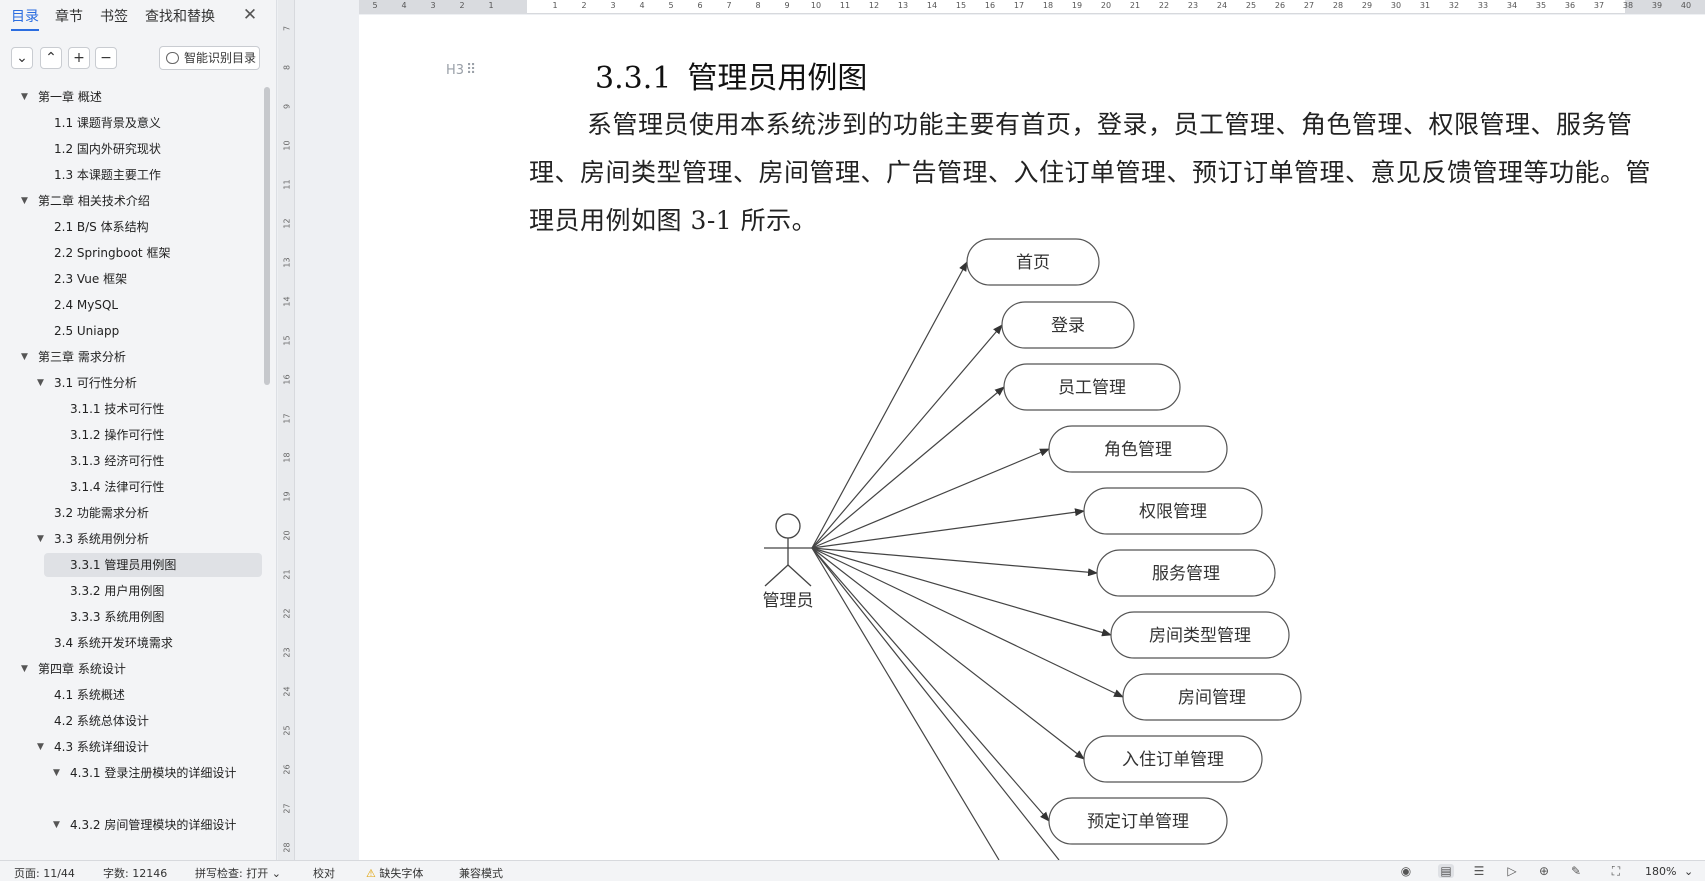  I want to click on ruler-tick-label: 33, so click(1483, 5).